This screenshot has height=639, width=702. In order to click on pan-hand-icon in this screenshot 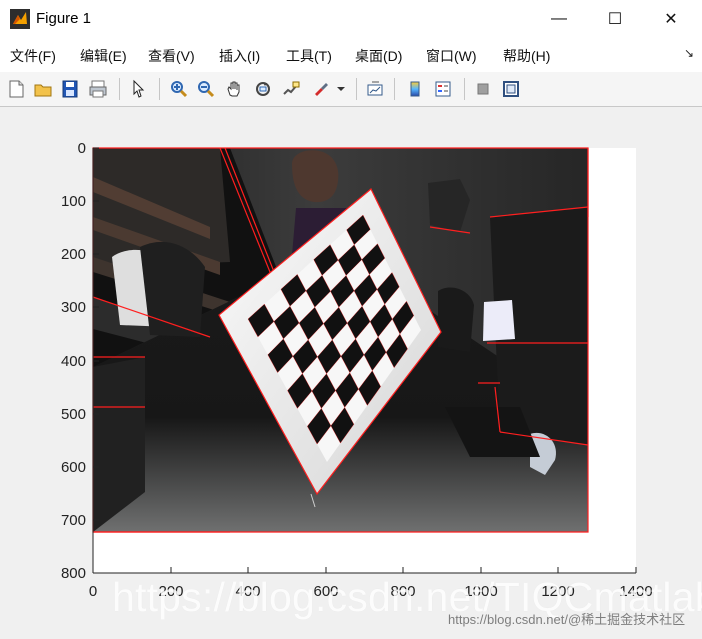, I will do `click(234, 89)`.